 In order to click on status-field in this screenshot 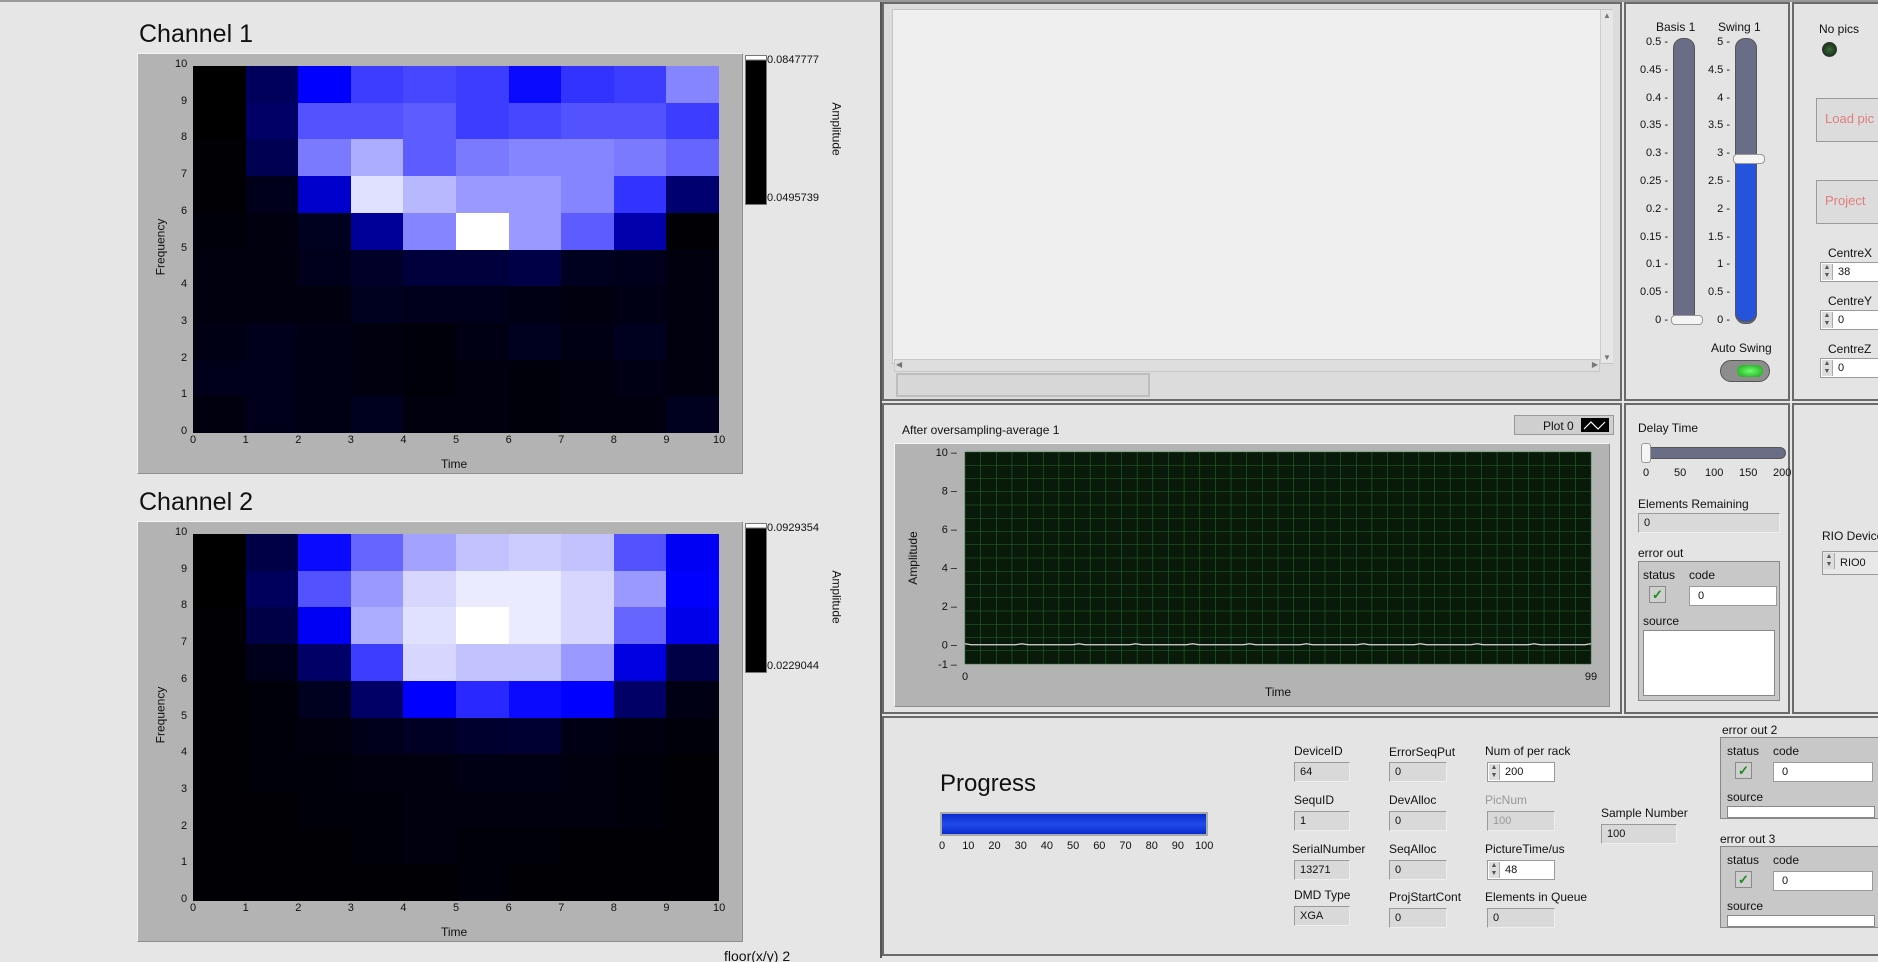, I will do `click(1023, 385)`.